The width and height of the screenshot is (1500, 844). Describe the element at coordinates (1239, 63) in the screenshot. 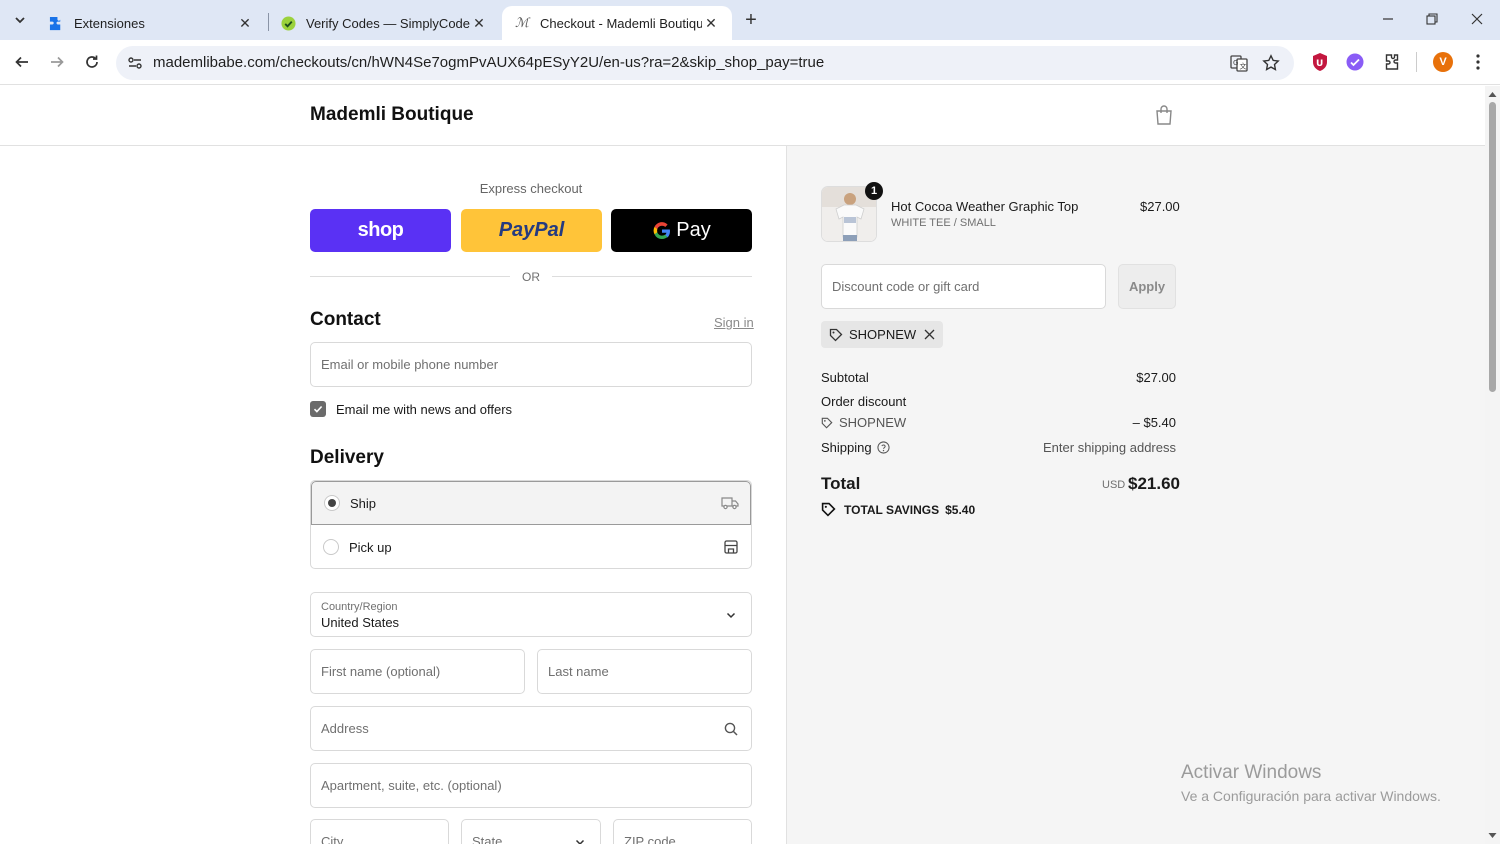

I see `translate-icon: G文` at that location.